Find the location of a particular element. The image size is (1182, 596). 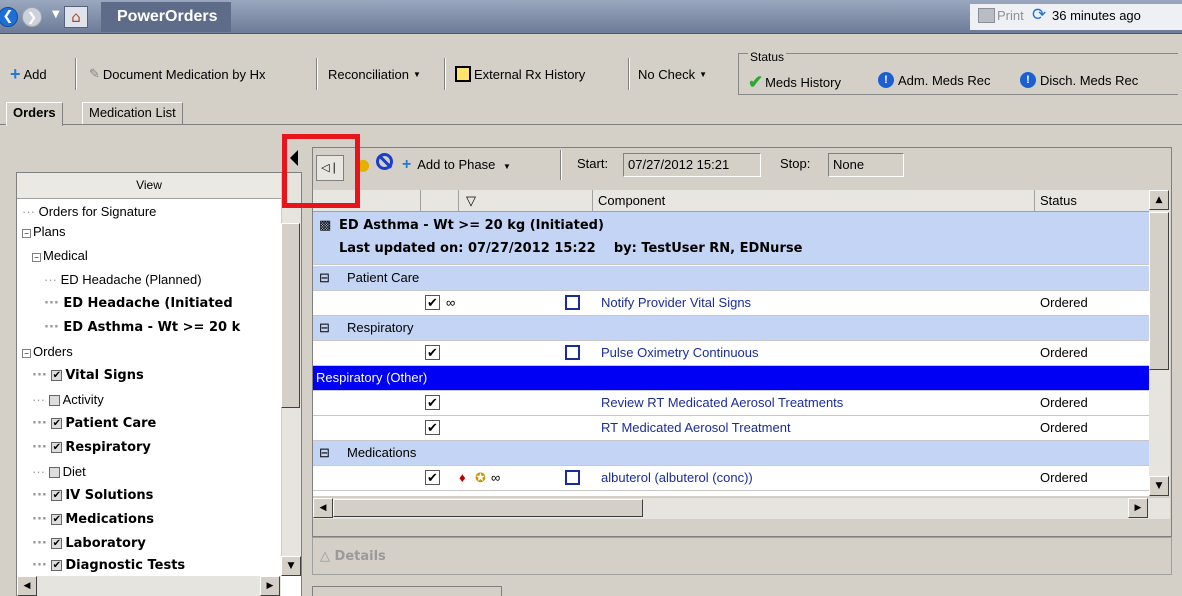

grid-scroll-thumb is located at coordinates (1159, 291).